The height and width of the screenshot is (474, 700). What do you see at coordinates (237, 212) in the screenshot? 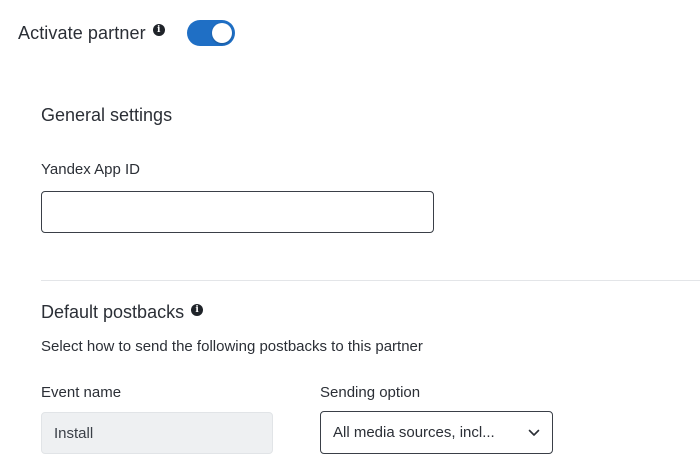
I see `yandex-app-id-input` at bounding box center [237, 212].